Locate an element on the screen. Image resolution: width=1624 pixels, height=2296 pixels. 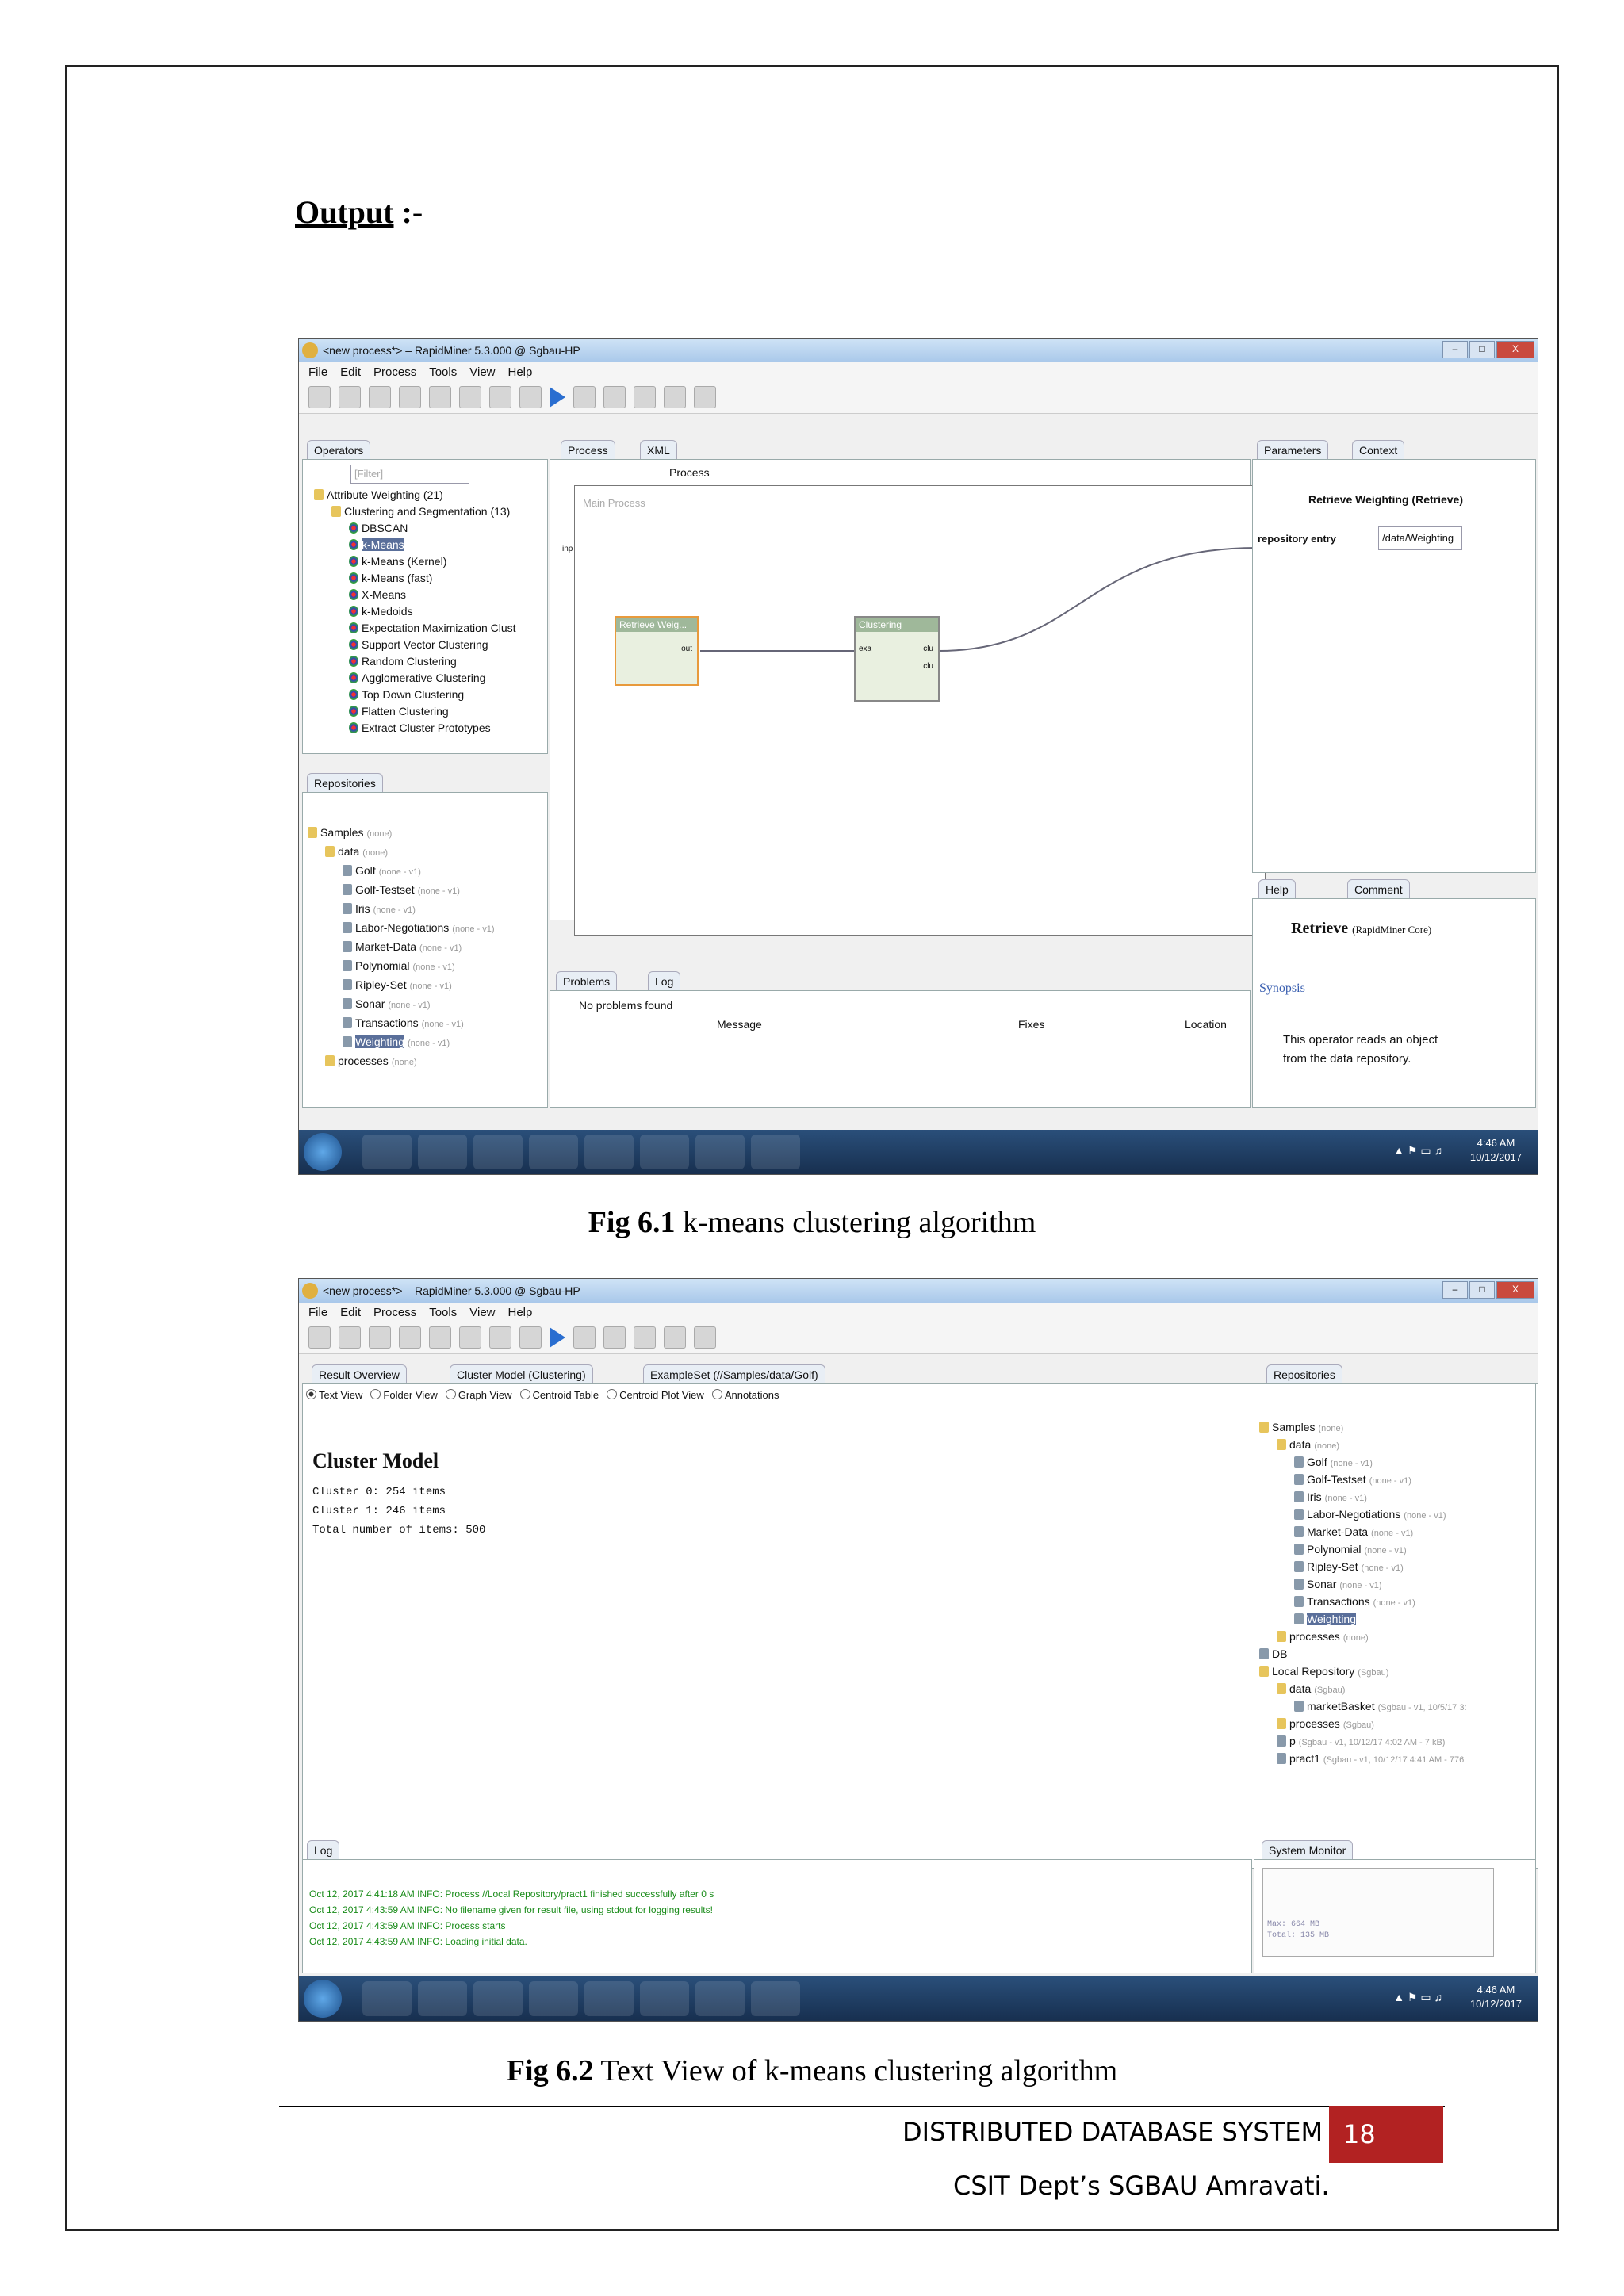
undo-icon is located at coordinates (470, 1337).